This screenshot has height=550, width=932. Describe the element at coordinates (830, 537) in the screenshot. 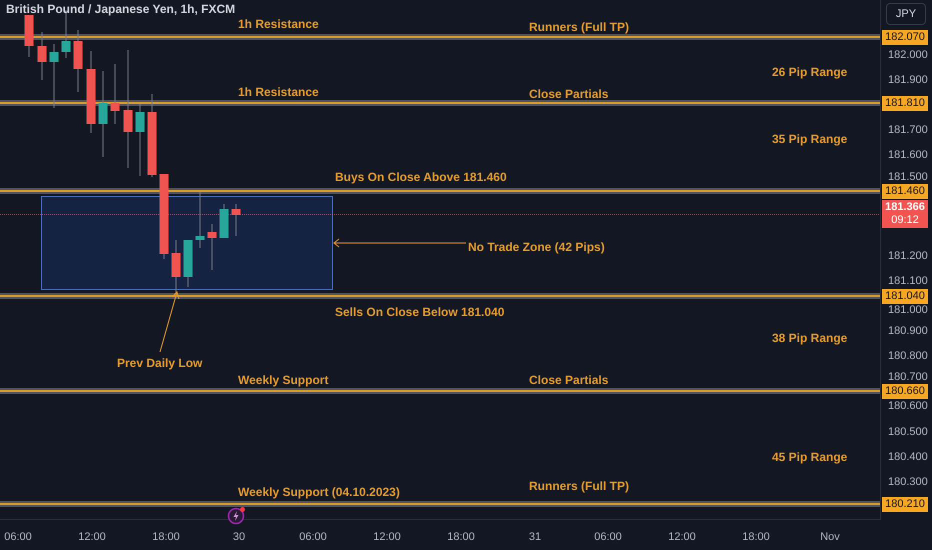

I see `time-tick: Nov` at that location.